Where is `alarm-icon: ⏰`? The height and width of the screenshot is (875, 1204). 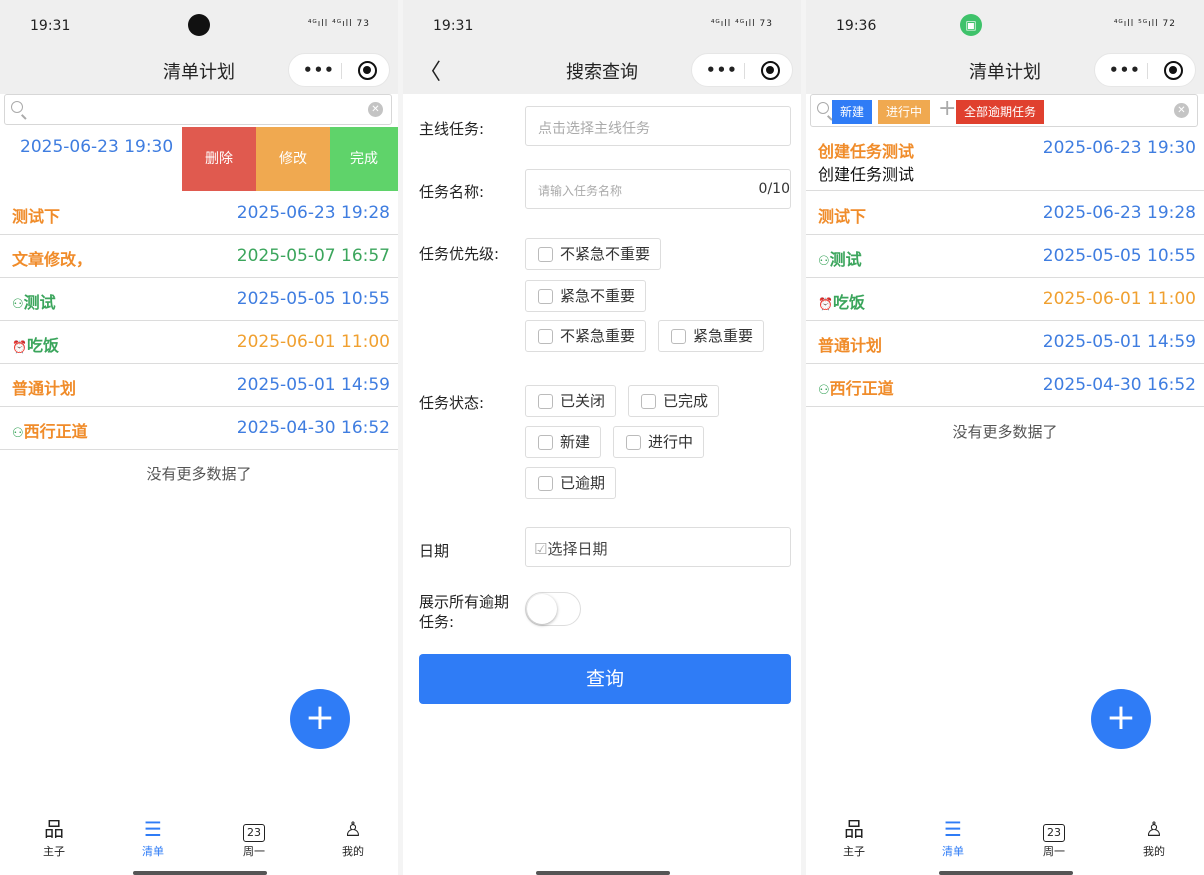 alarm-icon: ⏰ is located at coordinates (825, 304).